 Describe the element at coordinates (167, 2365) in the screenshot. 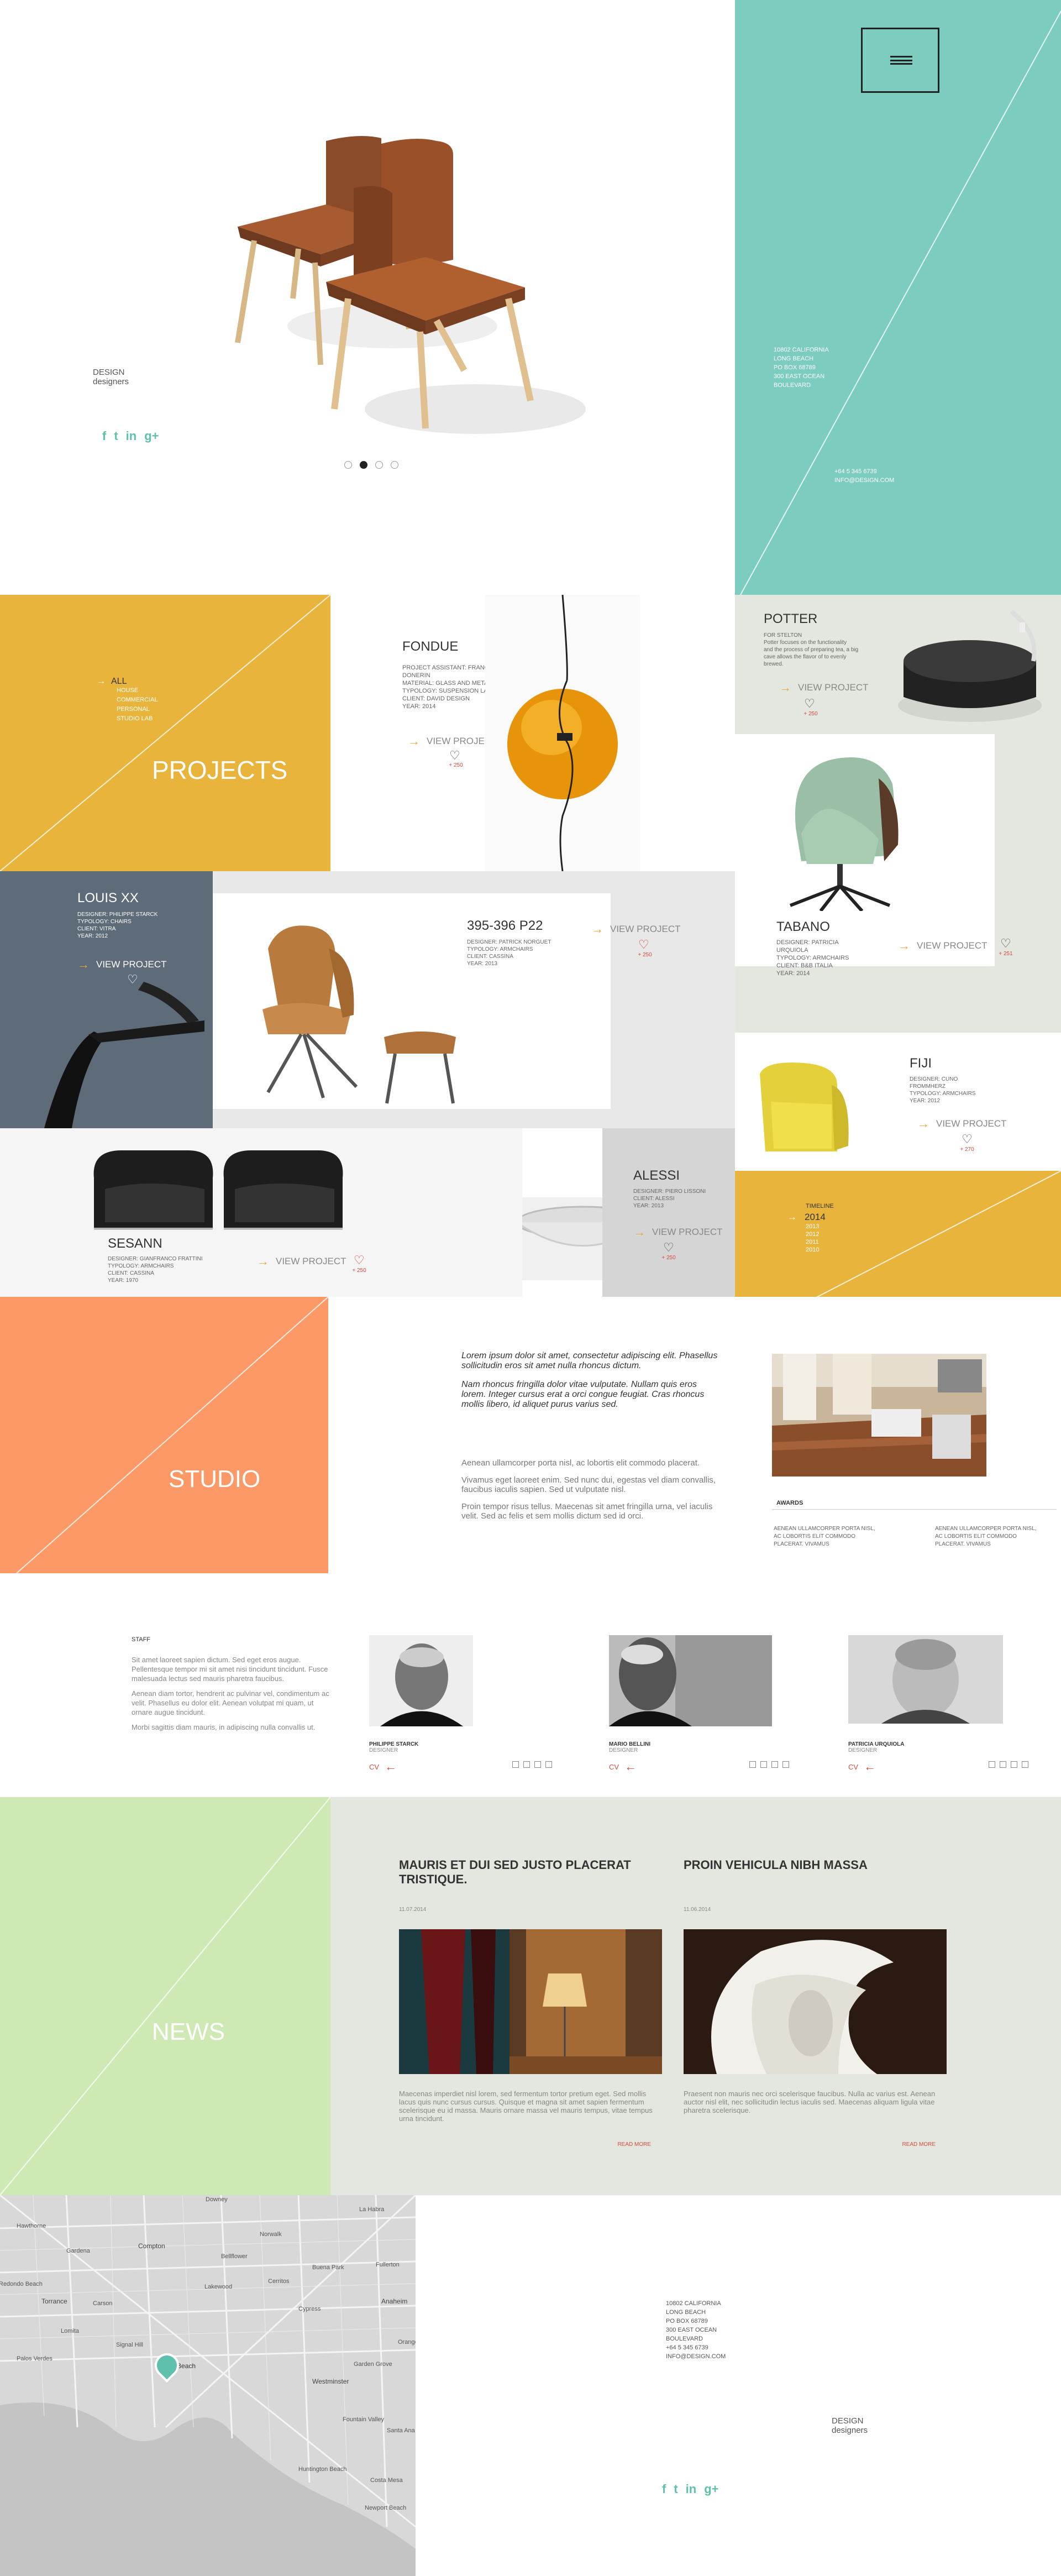

I see `map-pin-icon` at that location.